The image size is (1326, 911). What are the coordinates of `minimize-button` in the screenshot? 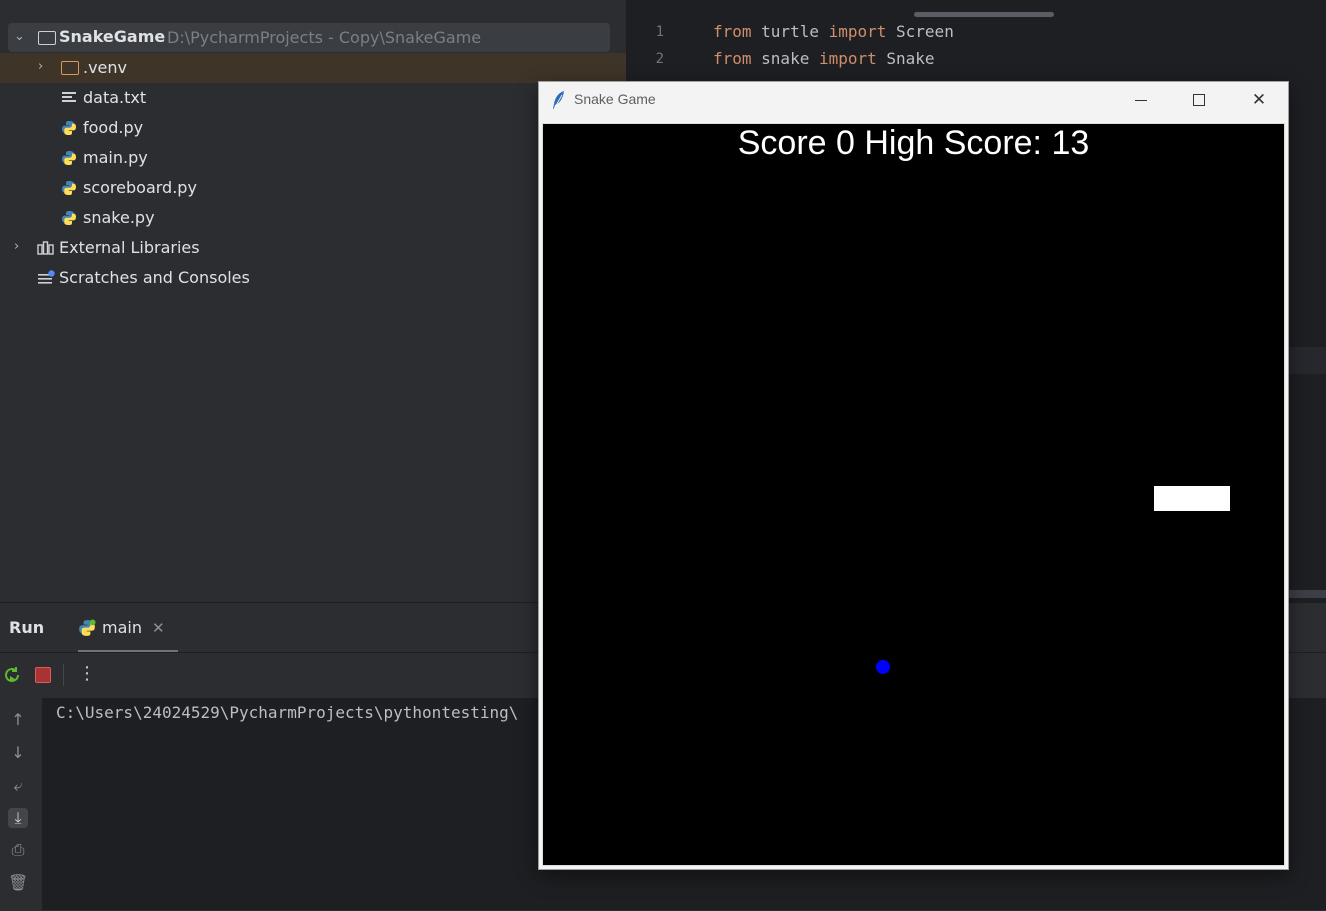 It's located at (1141, 100).